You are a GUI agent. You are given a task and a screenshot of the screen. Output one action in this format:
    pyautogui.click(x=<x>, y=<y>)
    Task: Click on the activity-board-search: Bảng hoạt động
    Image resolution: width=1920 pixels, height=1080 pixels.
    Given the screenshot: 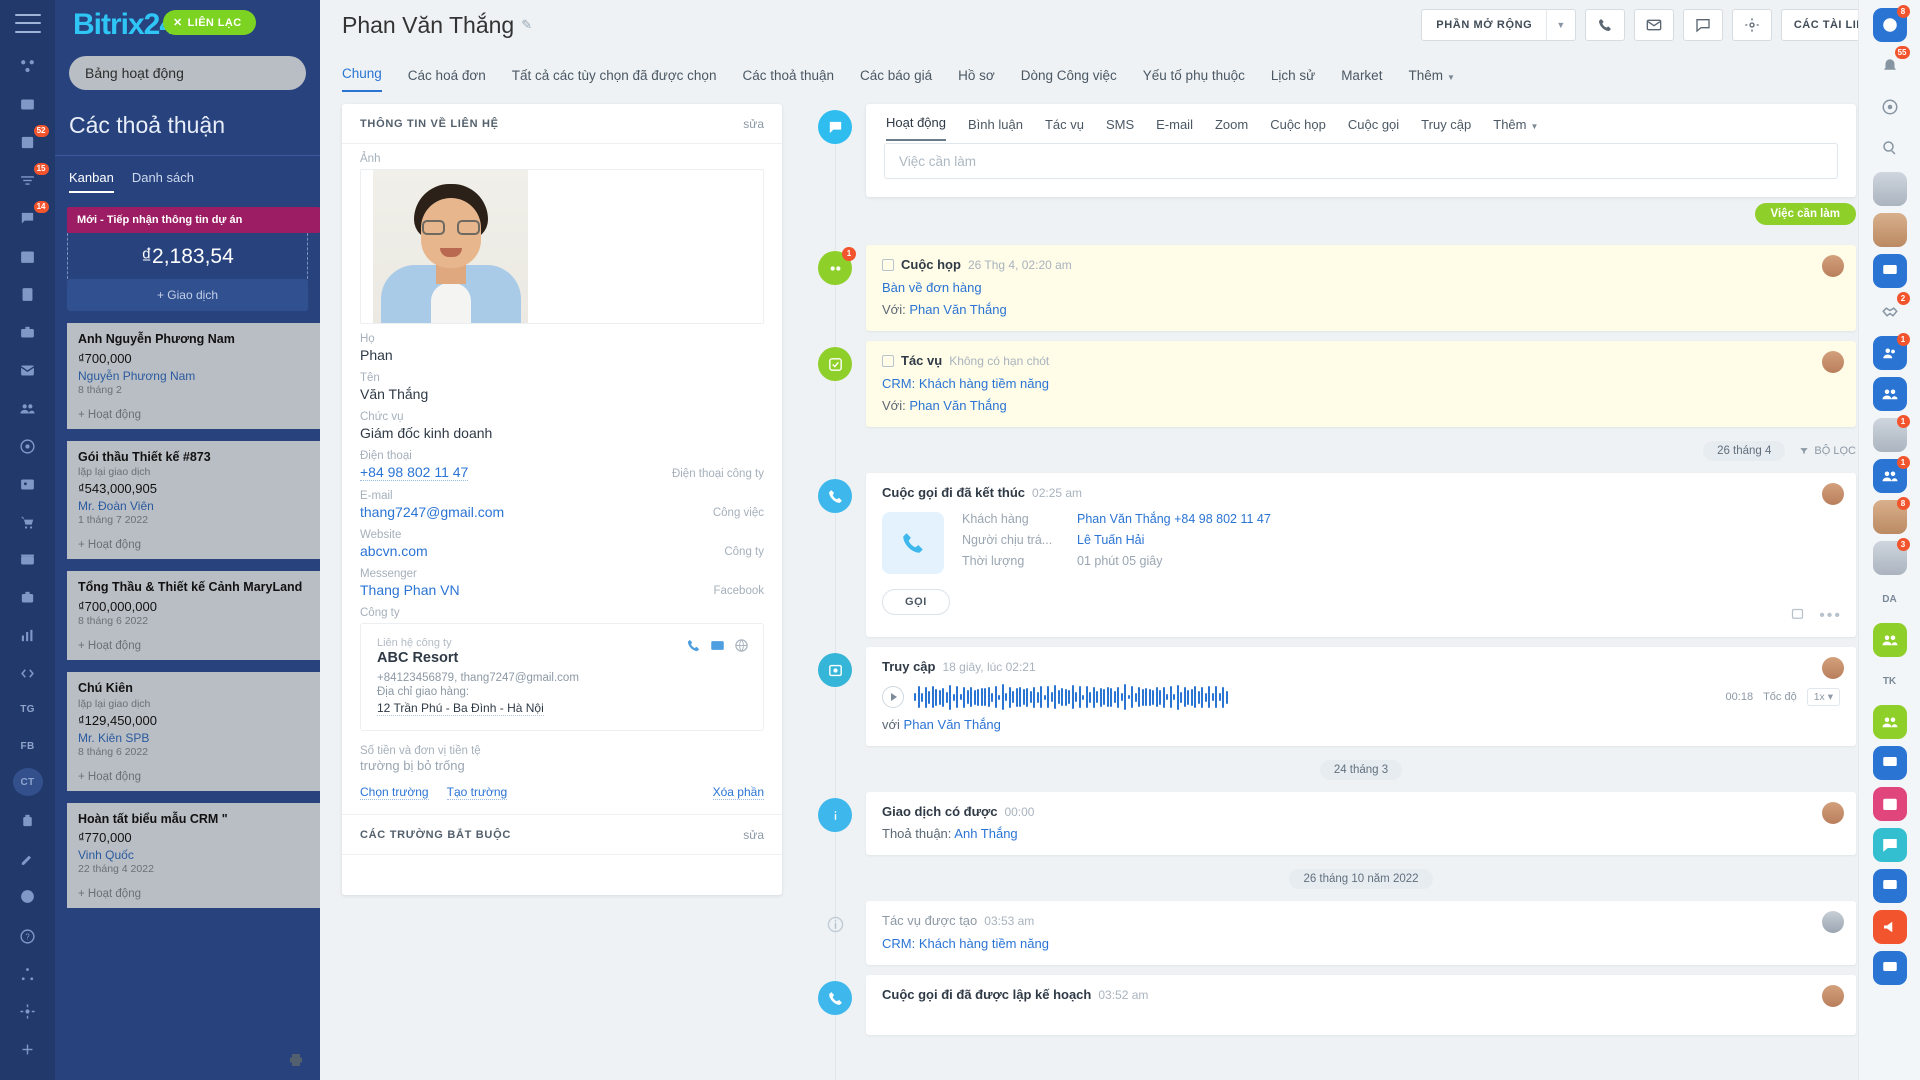 What is the action you would take?
    pyautogui.click(x=187, y=73)
    